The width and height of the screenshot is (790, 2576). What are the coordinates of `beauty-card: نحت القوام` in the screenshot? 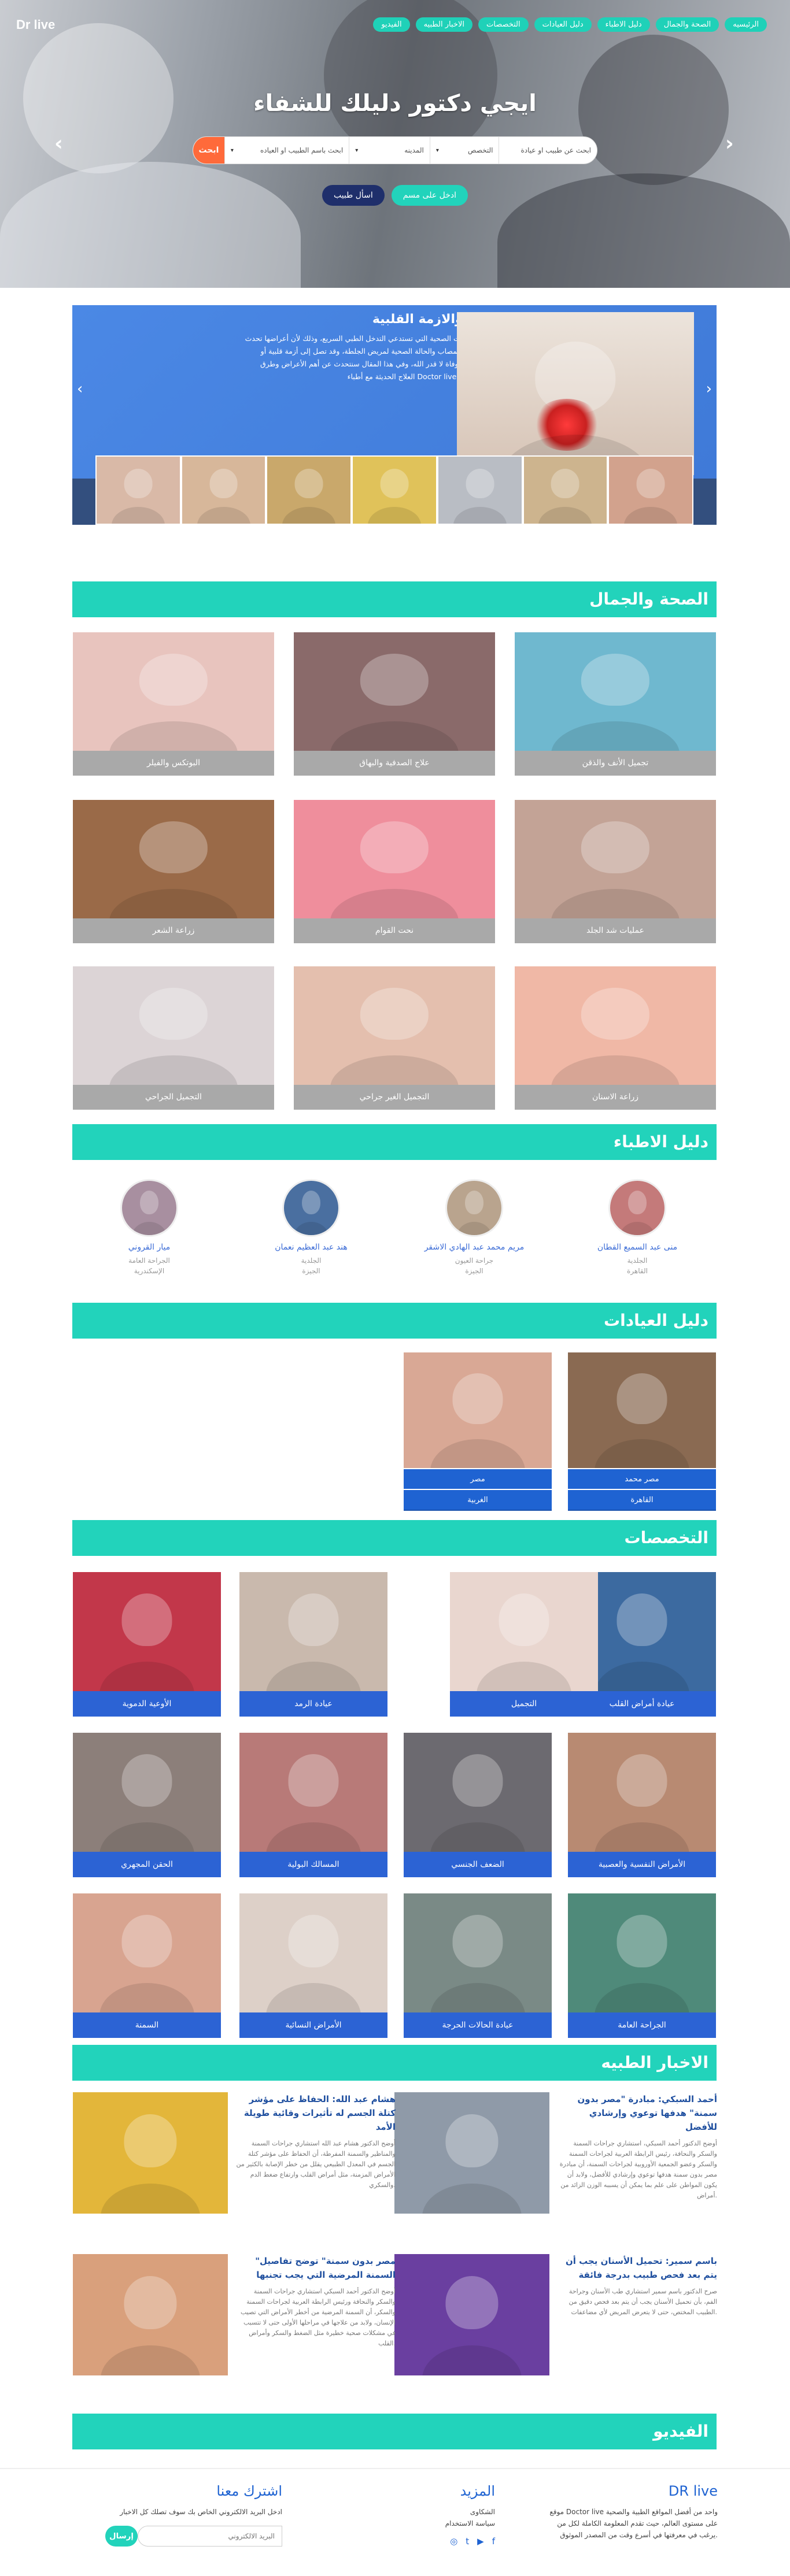 It's located at (394, 871).